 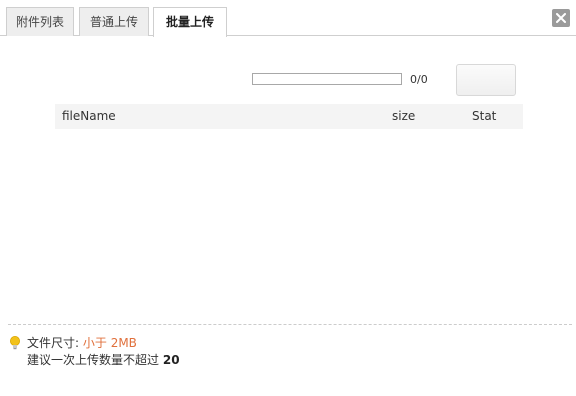 I want to click on column-header-size: size, so click(x=404, y=116).